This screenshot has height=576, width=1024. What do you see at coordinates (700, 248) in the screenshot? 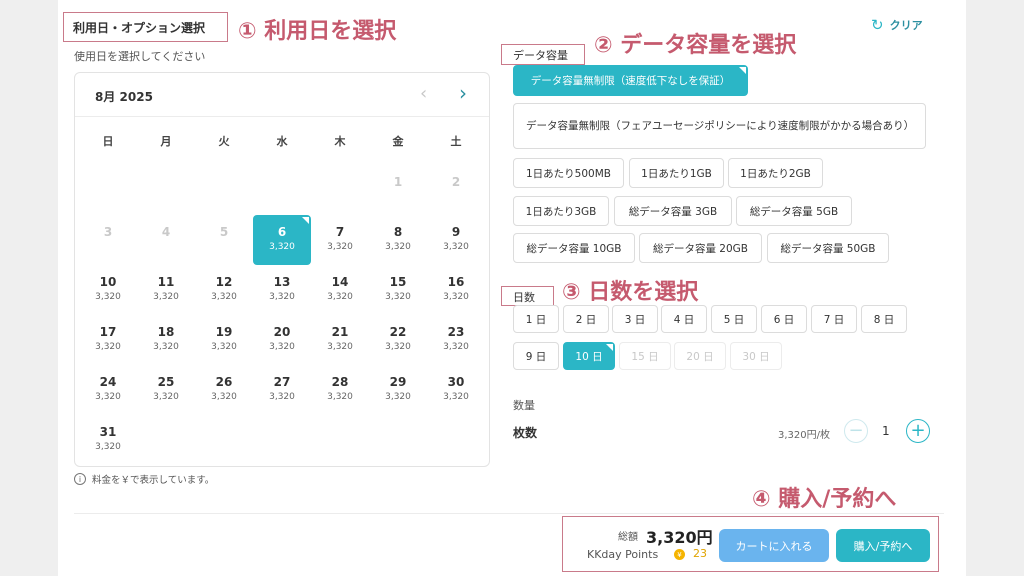
I see `data-capacity-option: 総データ容量 20GB` at bounding box center [700, 248].